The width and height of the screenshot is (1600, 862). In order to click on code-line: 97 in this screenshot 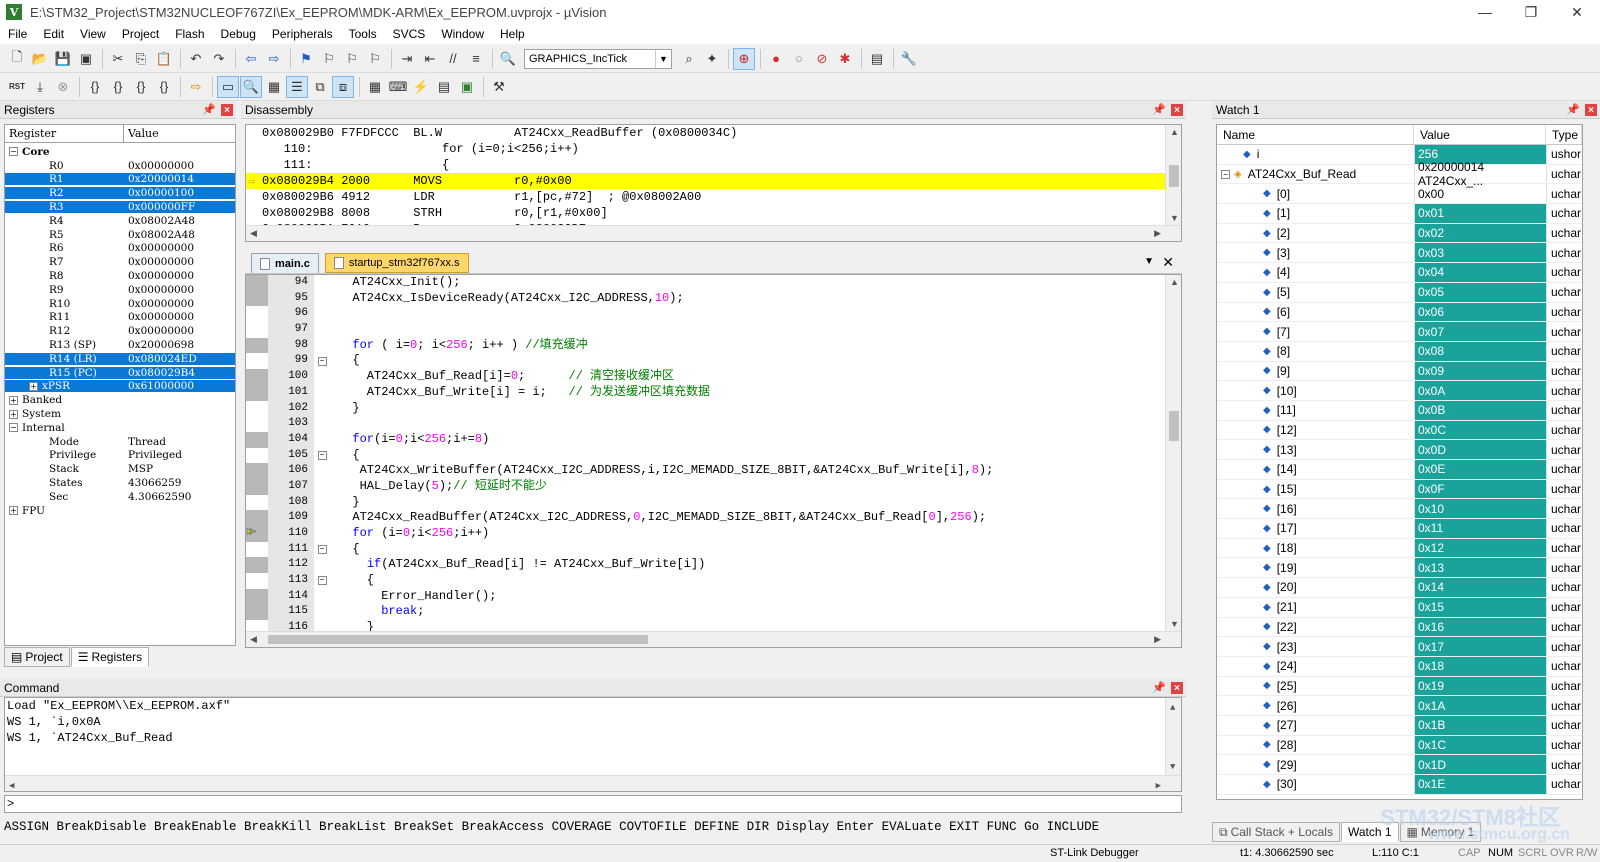, I will do `click(713, 330)`.